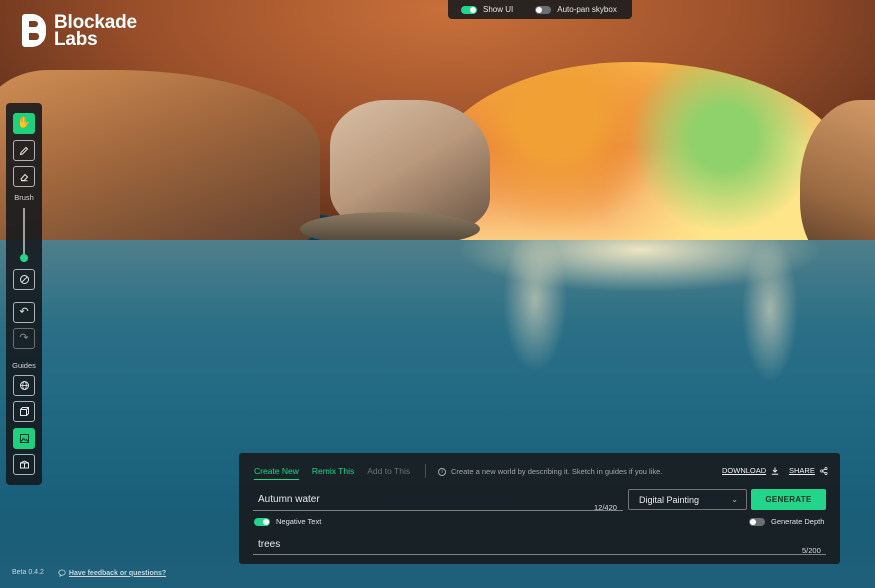 The image size is (875, 588). Describe the element at coordinates (605, 507) in the screenshot. I see `prompt-char-count: 12/420` at that location.